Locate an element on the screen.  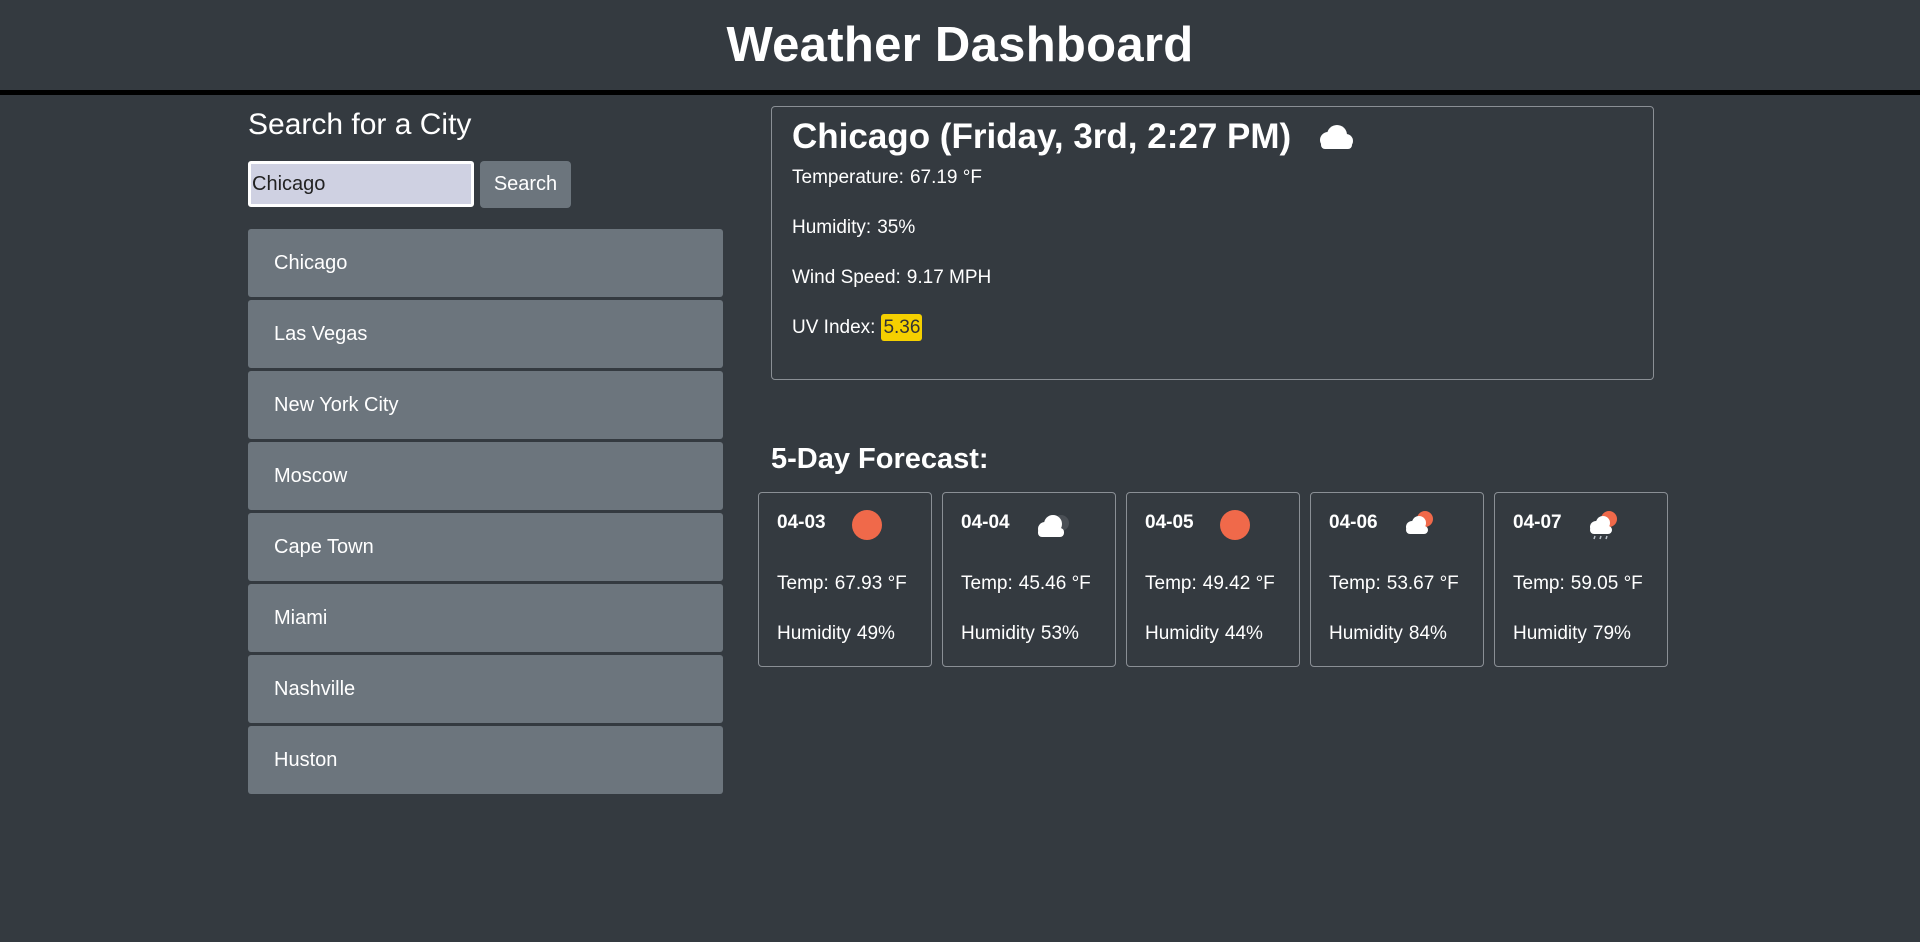
forecast-card: 04-06 Temp: 53.67 °F Humidity 84% is located at coordinates (1397, 579).